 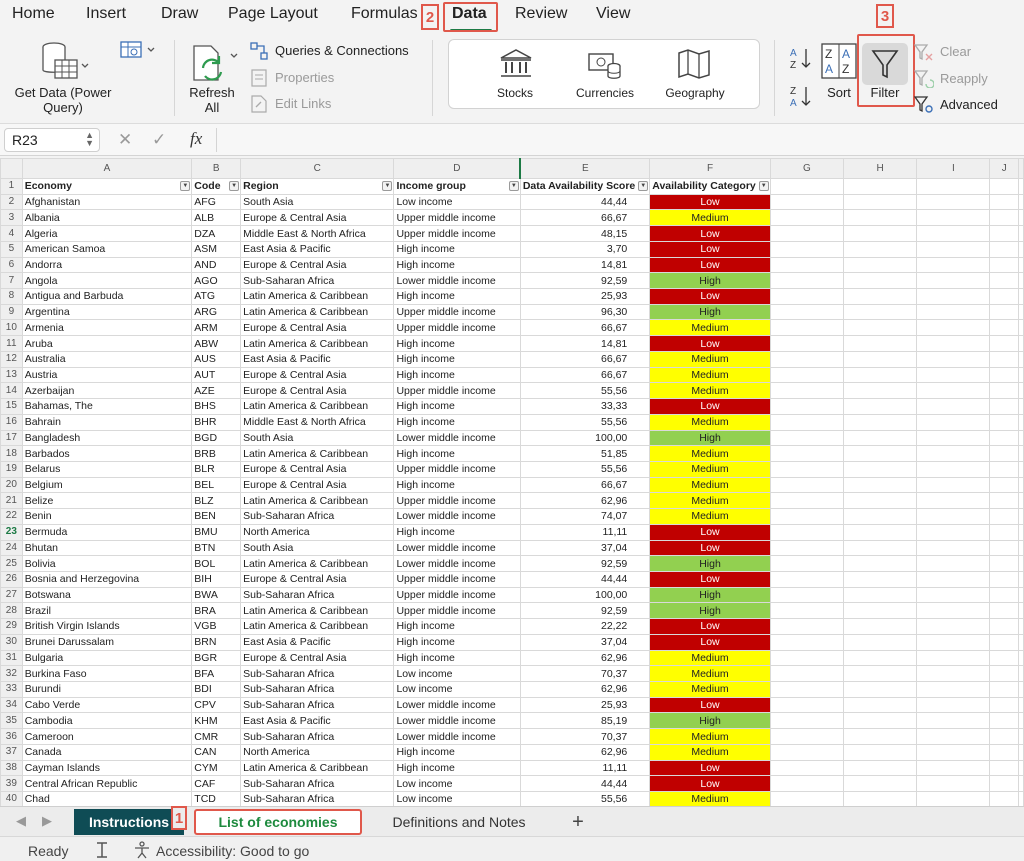 What do you see at coordinates (515, 93) in the screenshot?
I see `stocks-label: Stocks` at bounding box center [515, 93].